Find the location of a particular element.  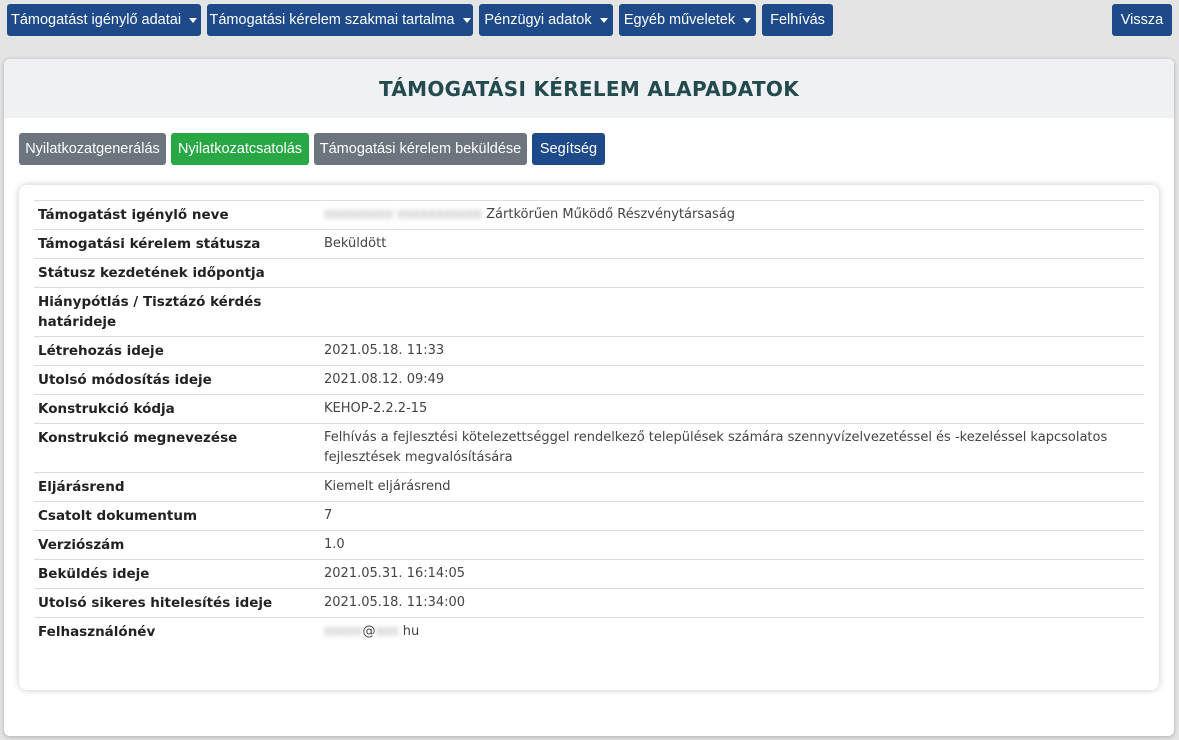

row-label: Létrehozás ideje is located at coordinates (174, 351).